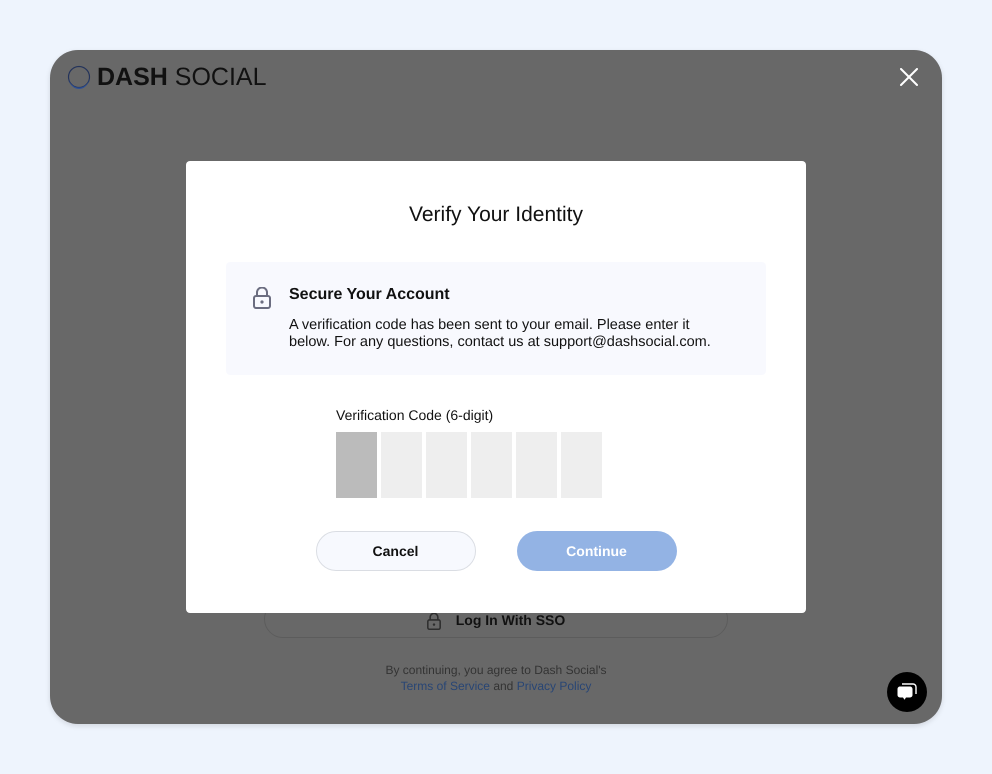 This screenshot has width=992, height=774. I want to click on code-label: Verification Code (6-digit), so click(415, 415).